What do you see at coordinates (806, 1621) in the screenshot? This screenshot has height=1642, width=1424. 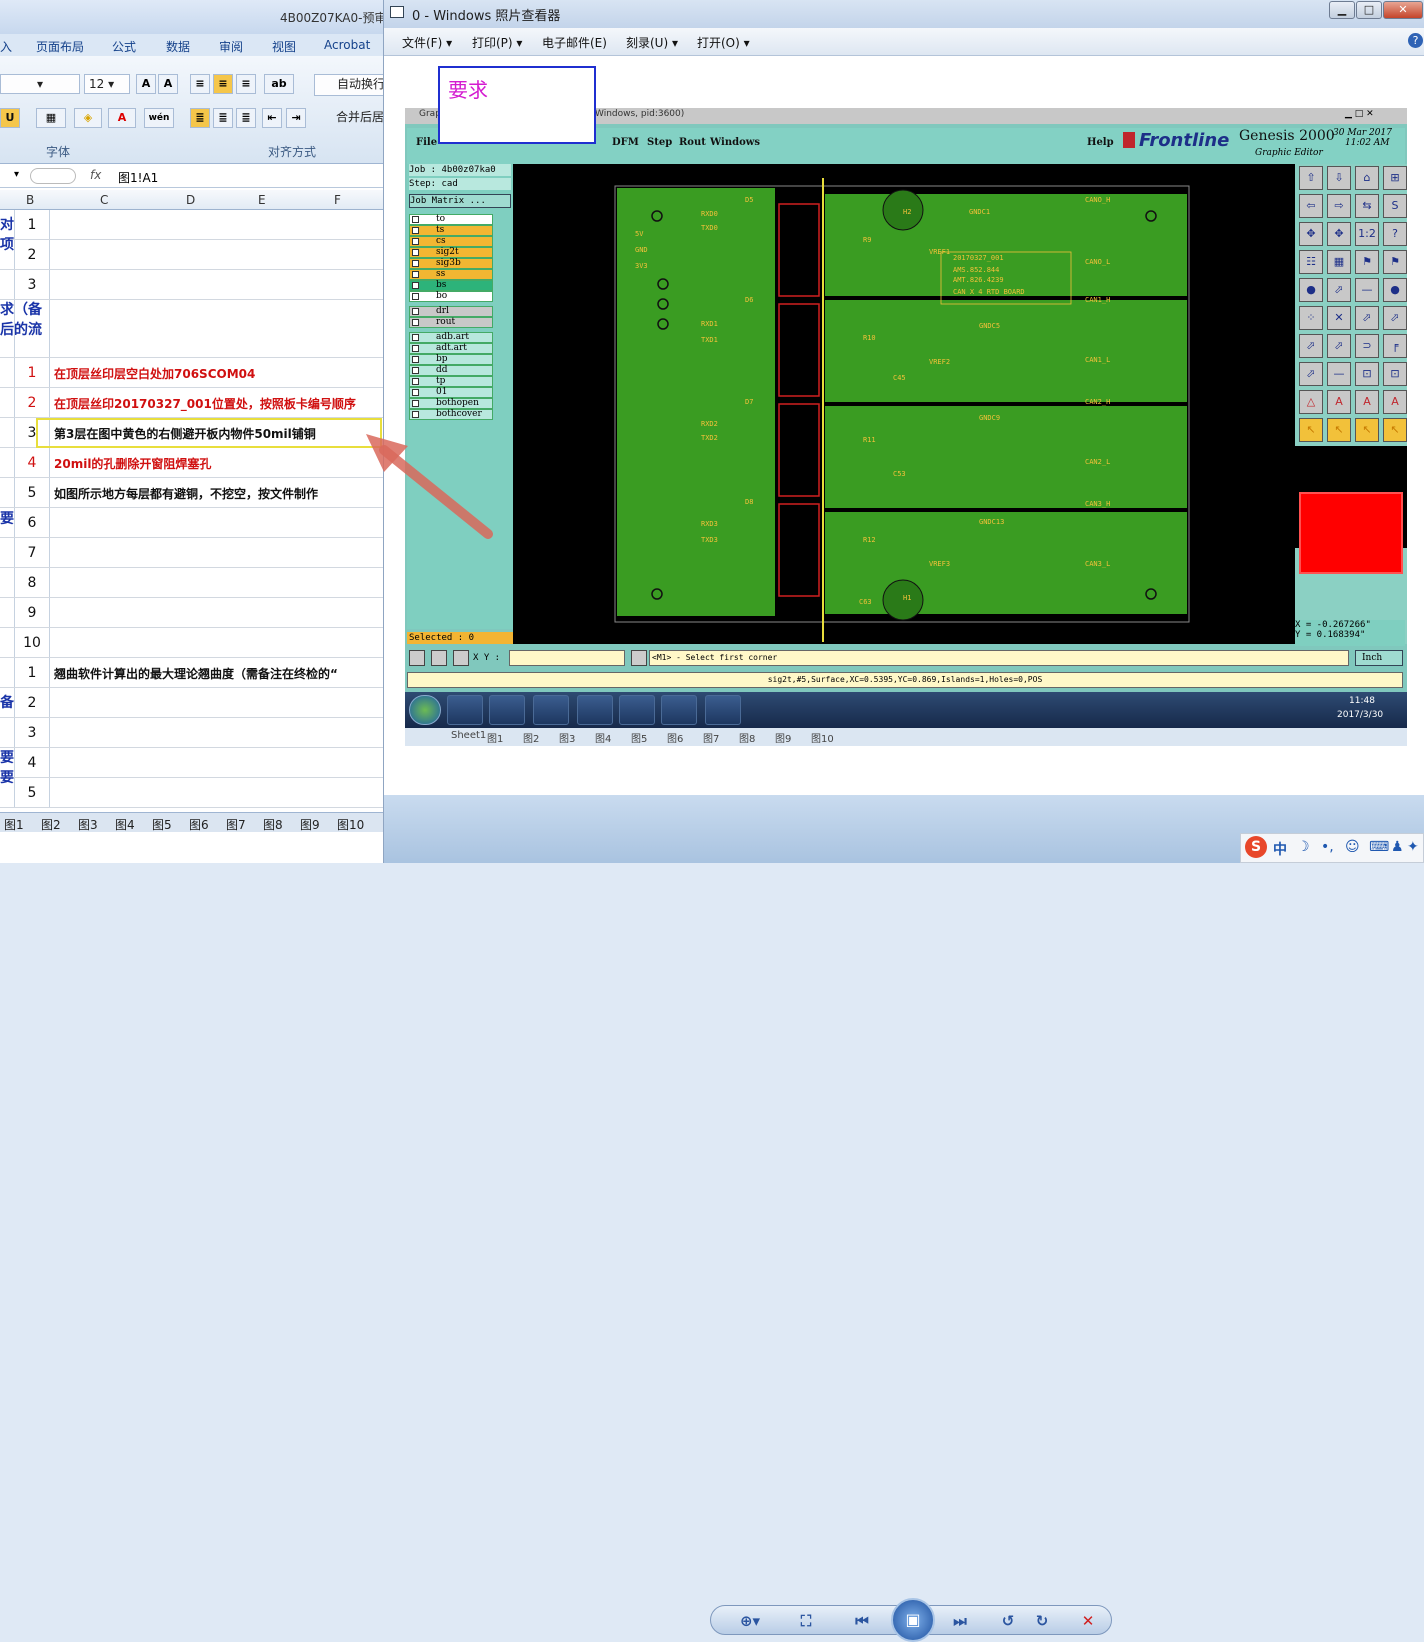 I see `actual-size-icon: ⛶` at bounding box center [806, 1621].